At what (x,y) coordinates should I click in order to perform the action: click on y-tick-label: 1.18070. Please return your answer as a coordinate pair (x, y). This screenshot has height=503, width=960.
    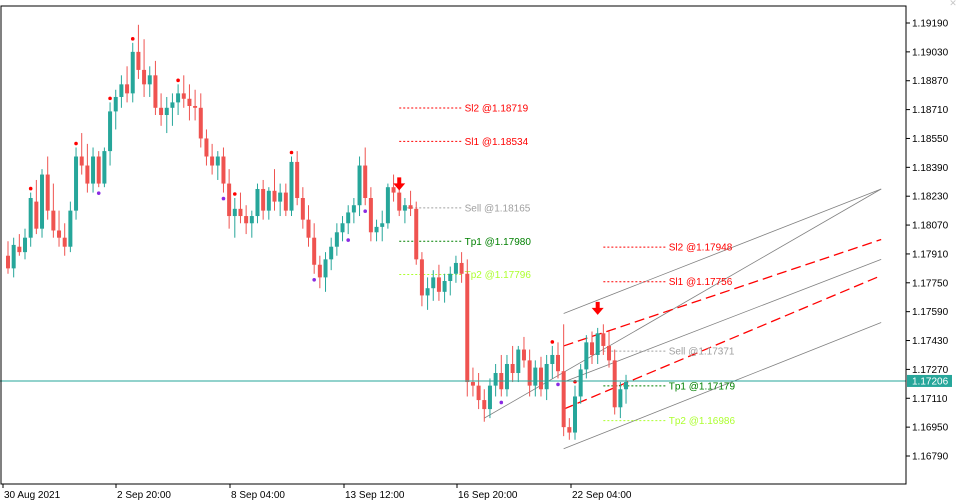
    Looking at the image, I should click on (930, 226).